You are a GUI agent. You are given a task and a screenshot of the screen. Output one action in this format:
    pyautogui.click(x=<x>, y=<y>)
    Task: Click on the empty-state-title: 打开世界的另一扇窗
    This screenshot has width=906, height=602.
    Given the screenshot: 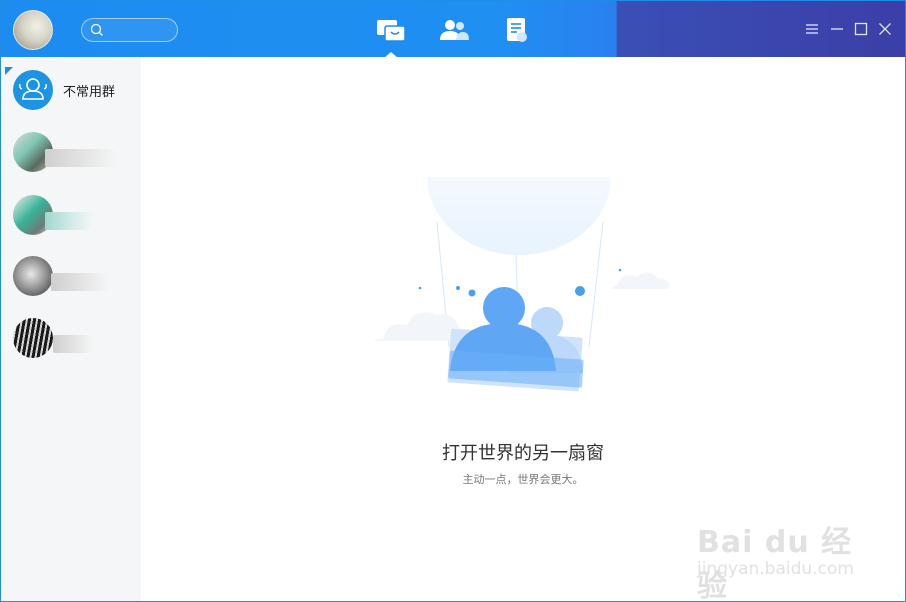 What is the action you would take?
    pyautogui.click(x=523, y=453)
    